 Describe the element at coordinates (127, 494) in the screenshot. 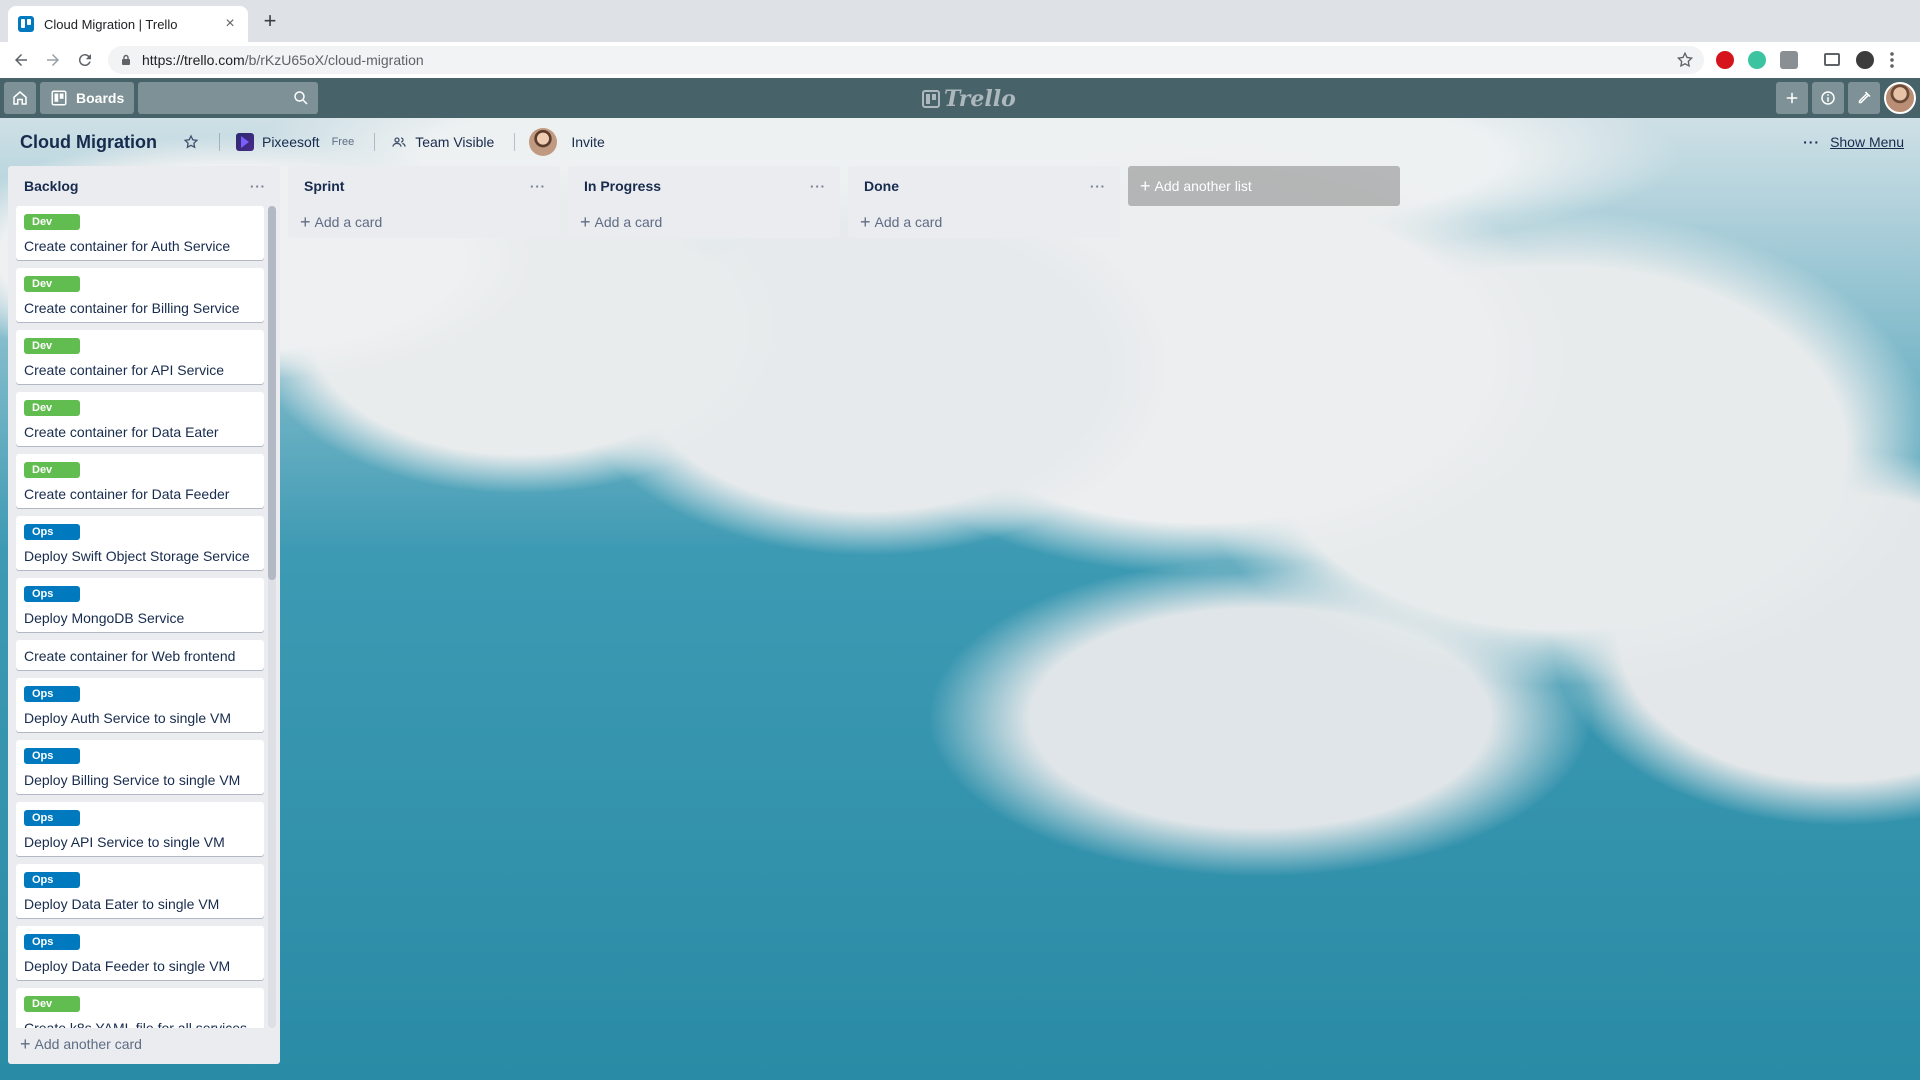

I see `card-title: Create container for Data Feeder` at that location.